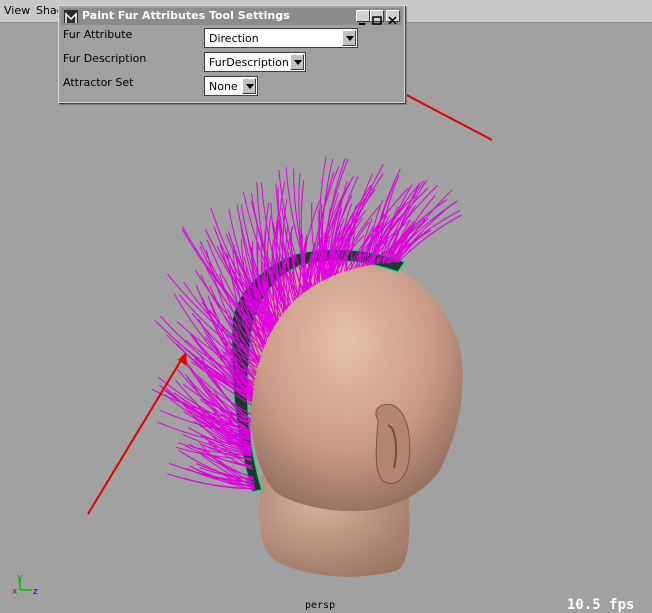 This screenshot has height=613, width=652. Describe the element at coordinates (377, 17) in the screenshot. I see `maximize-icon` at that location.